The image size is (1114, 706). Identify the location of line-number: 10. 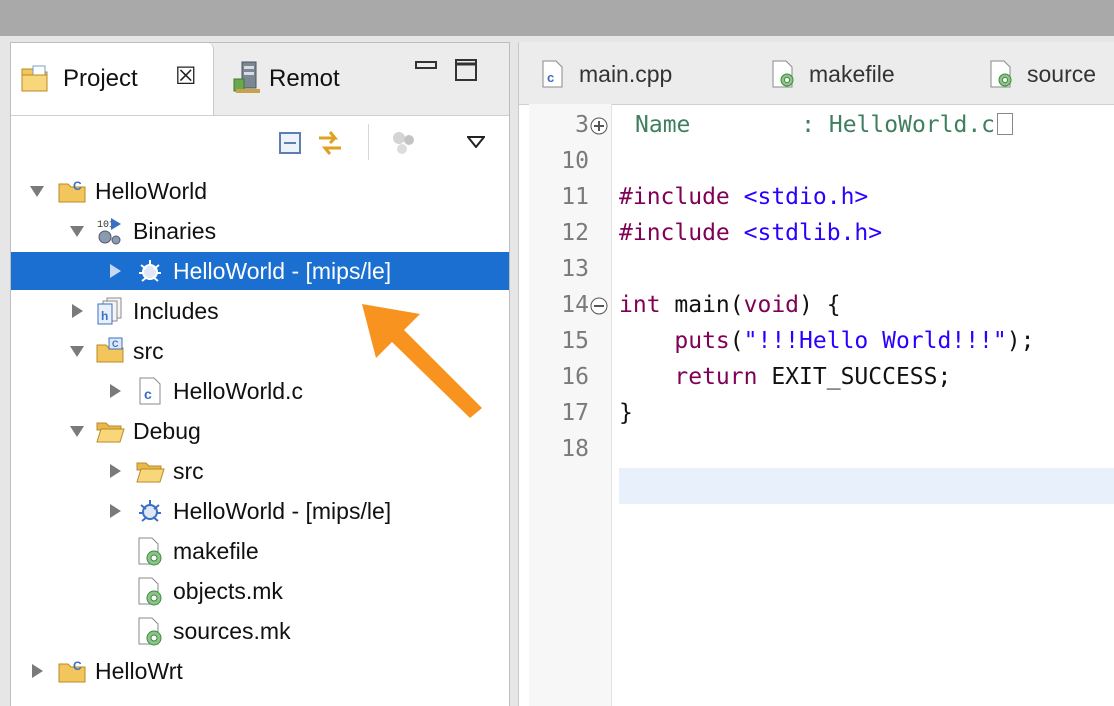
(575, 161).